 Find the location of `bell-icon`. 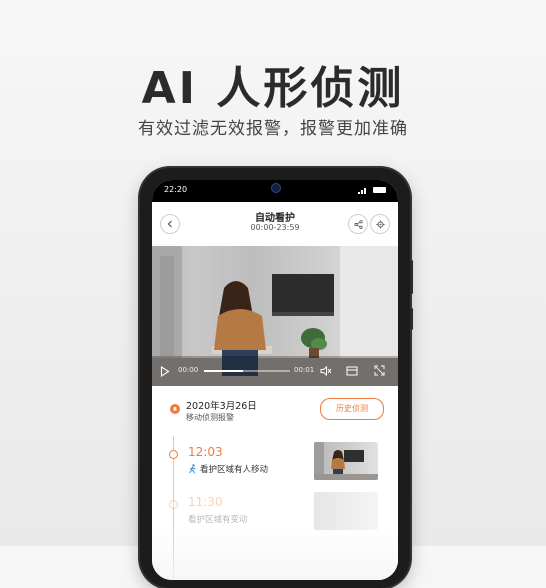

bell-icon is located at coordinates (175, 409).